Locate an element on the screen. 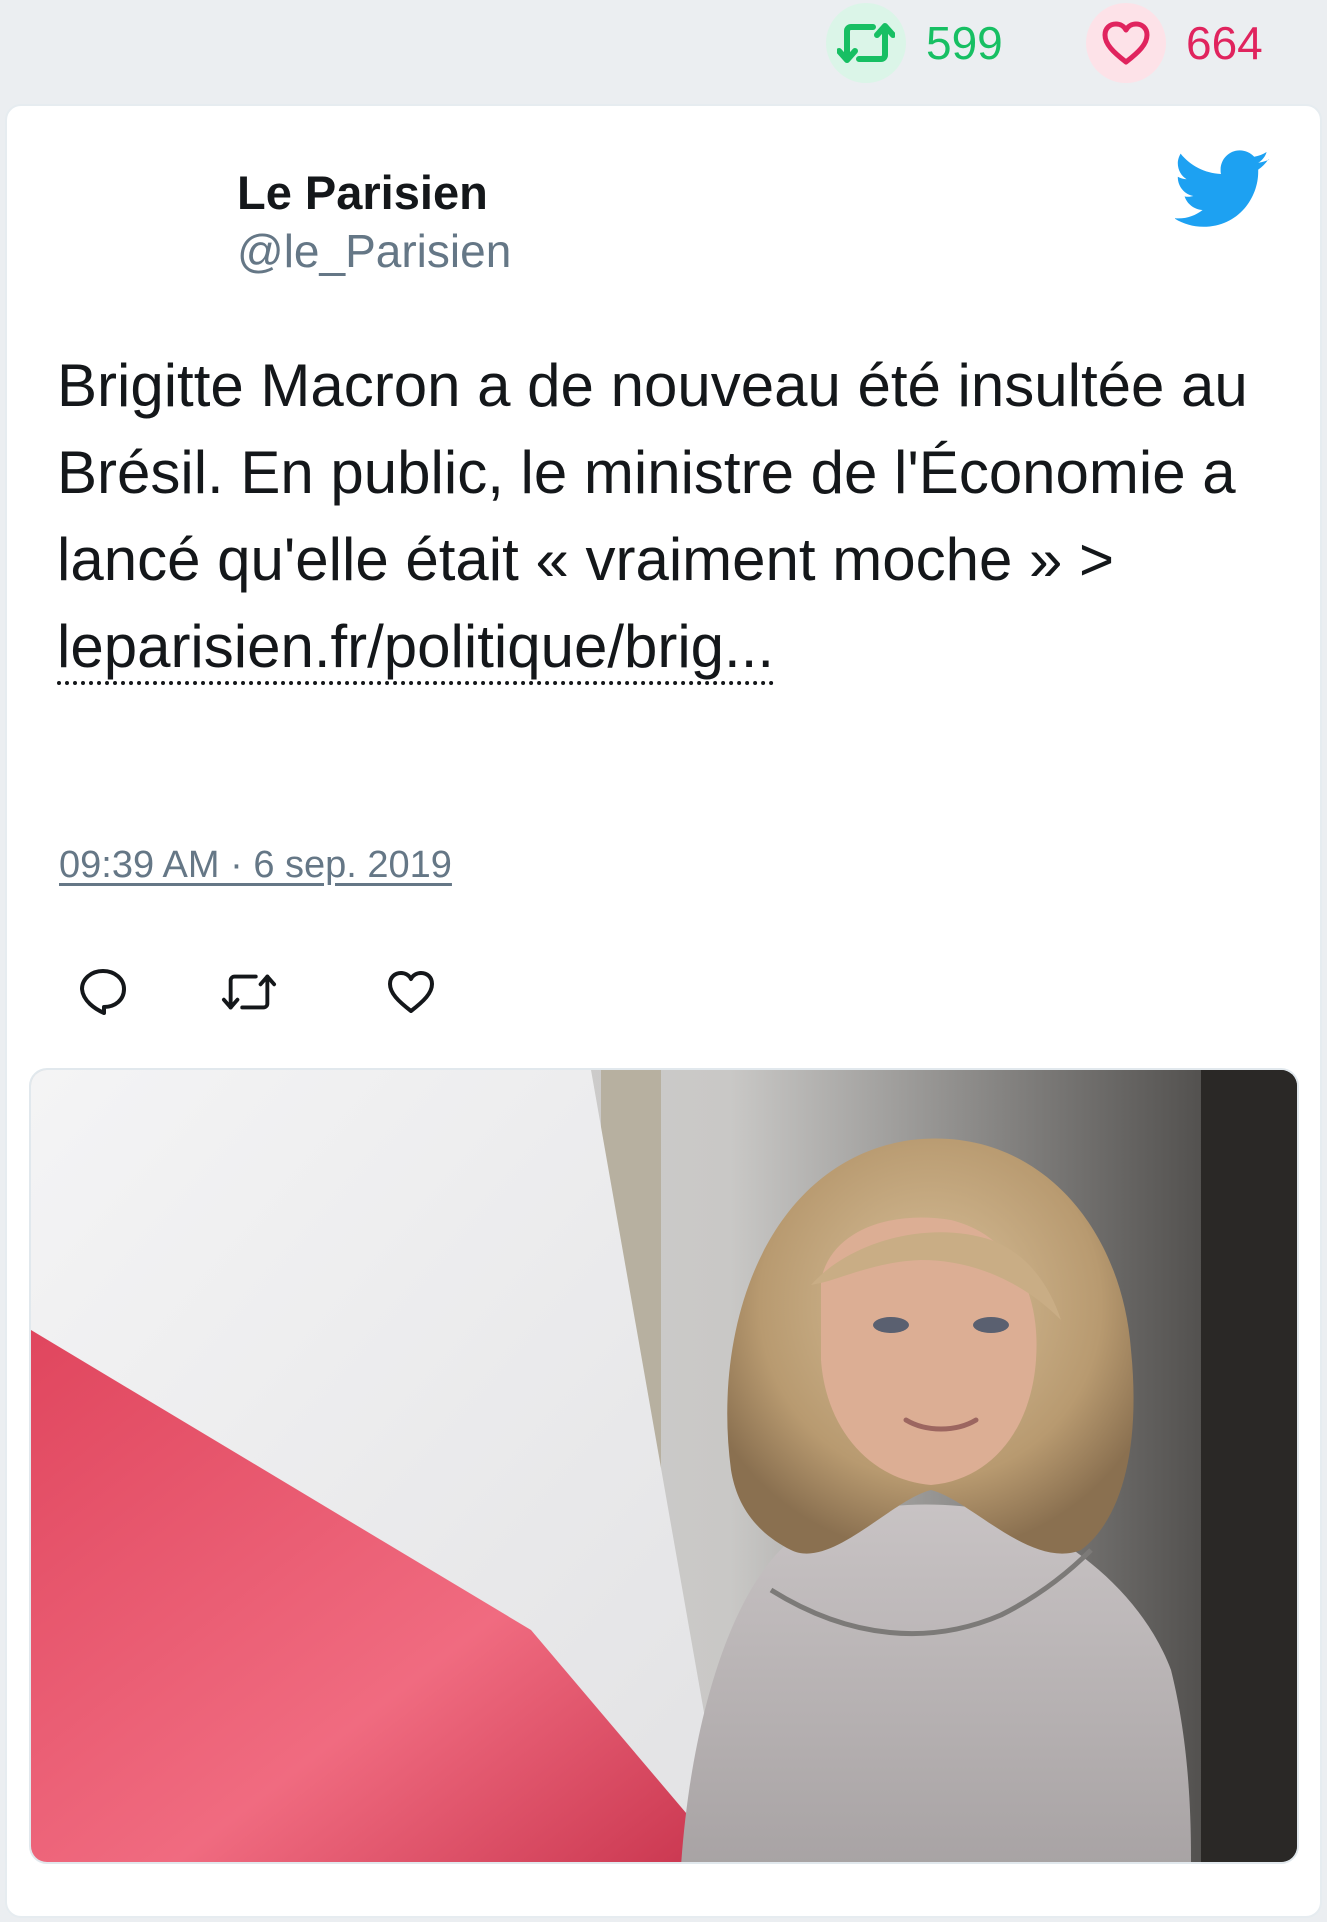 The height and width of the screenshot is (1922, 1327). like-count: 664 is located at coordinates (1224, 43).